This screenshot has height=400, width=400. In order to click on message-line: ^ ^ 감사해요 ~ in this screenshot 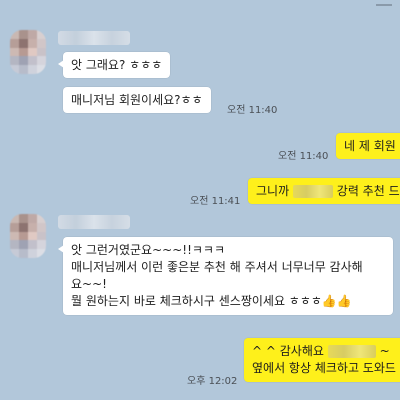, I will do `click(325, 351)`.